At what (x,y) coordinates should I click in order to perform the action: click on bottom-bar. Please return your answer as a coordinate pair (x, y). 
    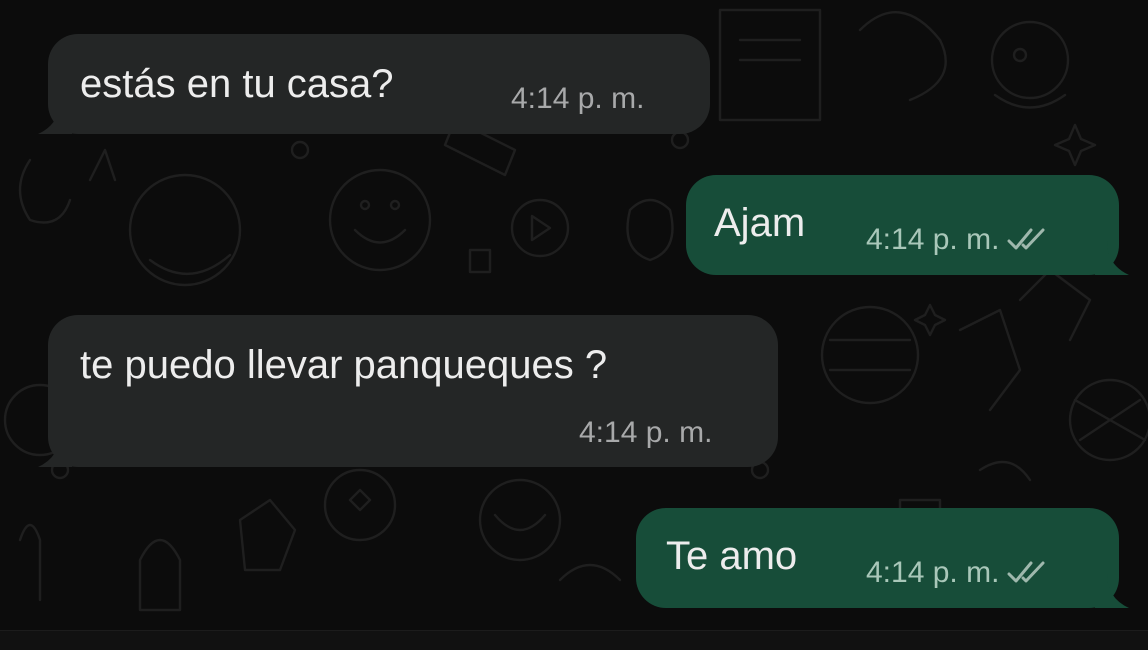
    Looking at the image, I should click on (574, 640).